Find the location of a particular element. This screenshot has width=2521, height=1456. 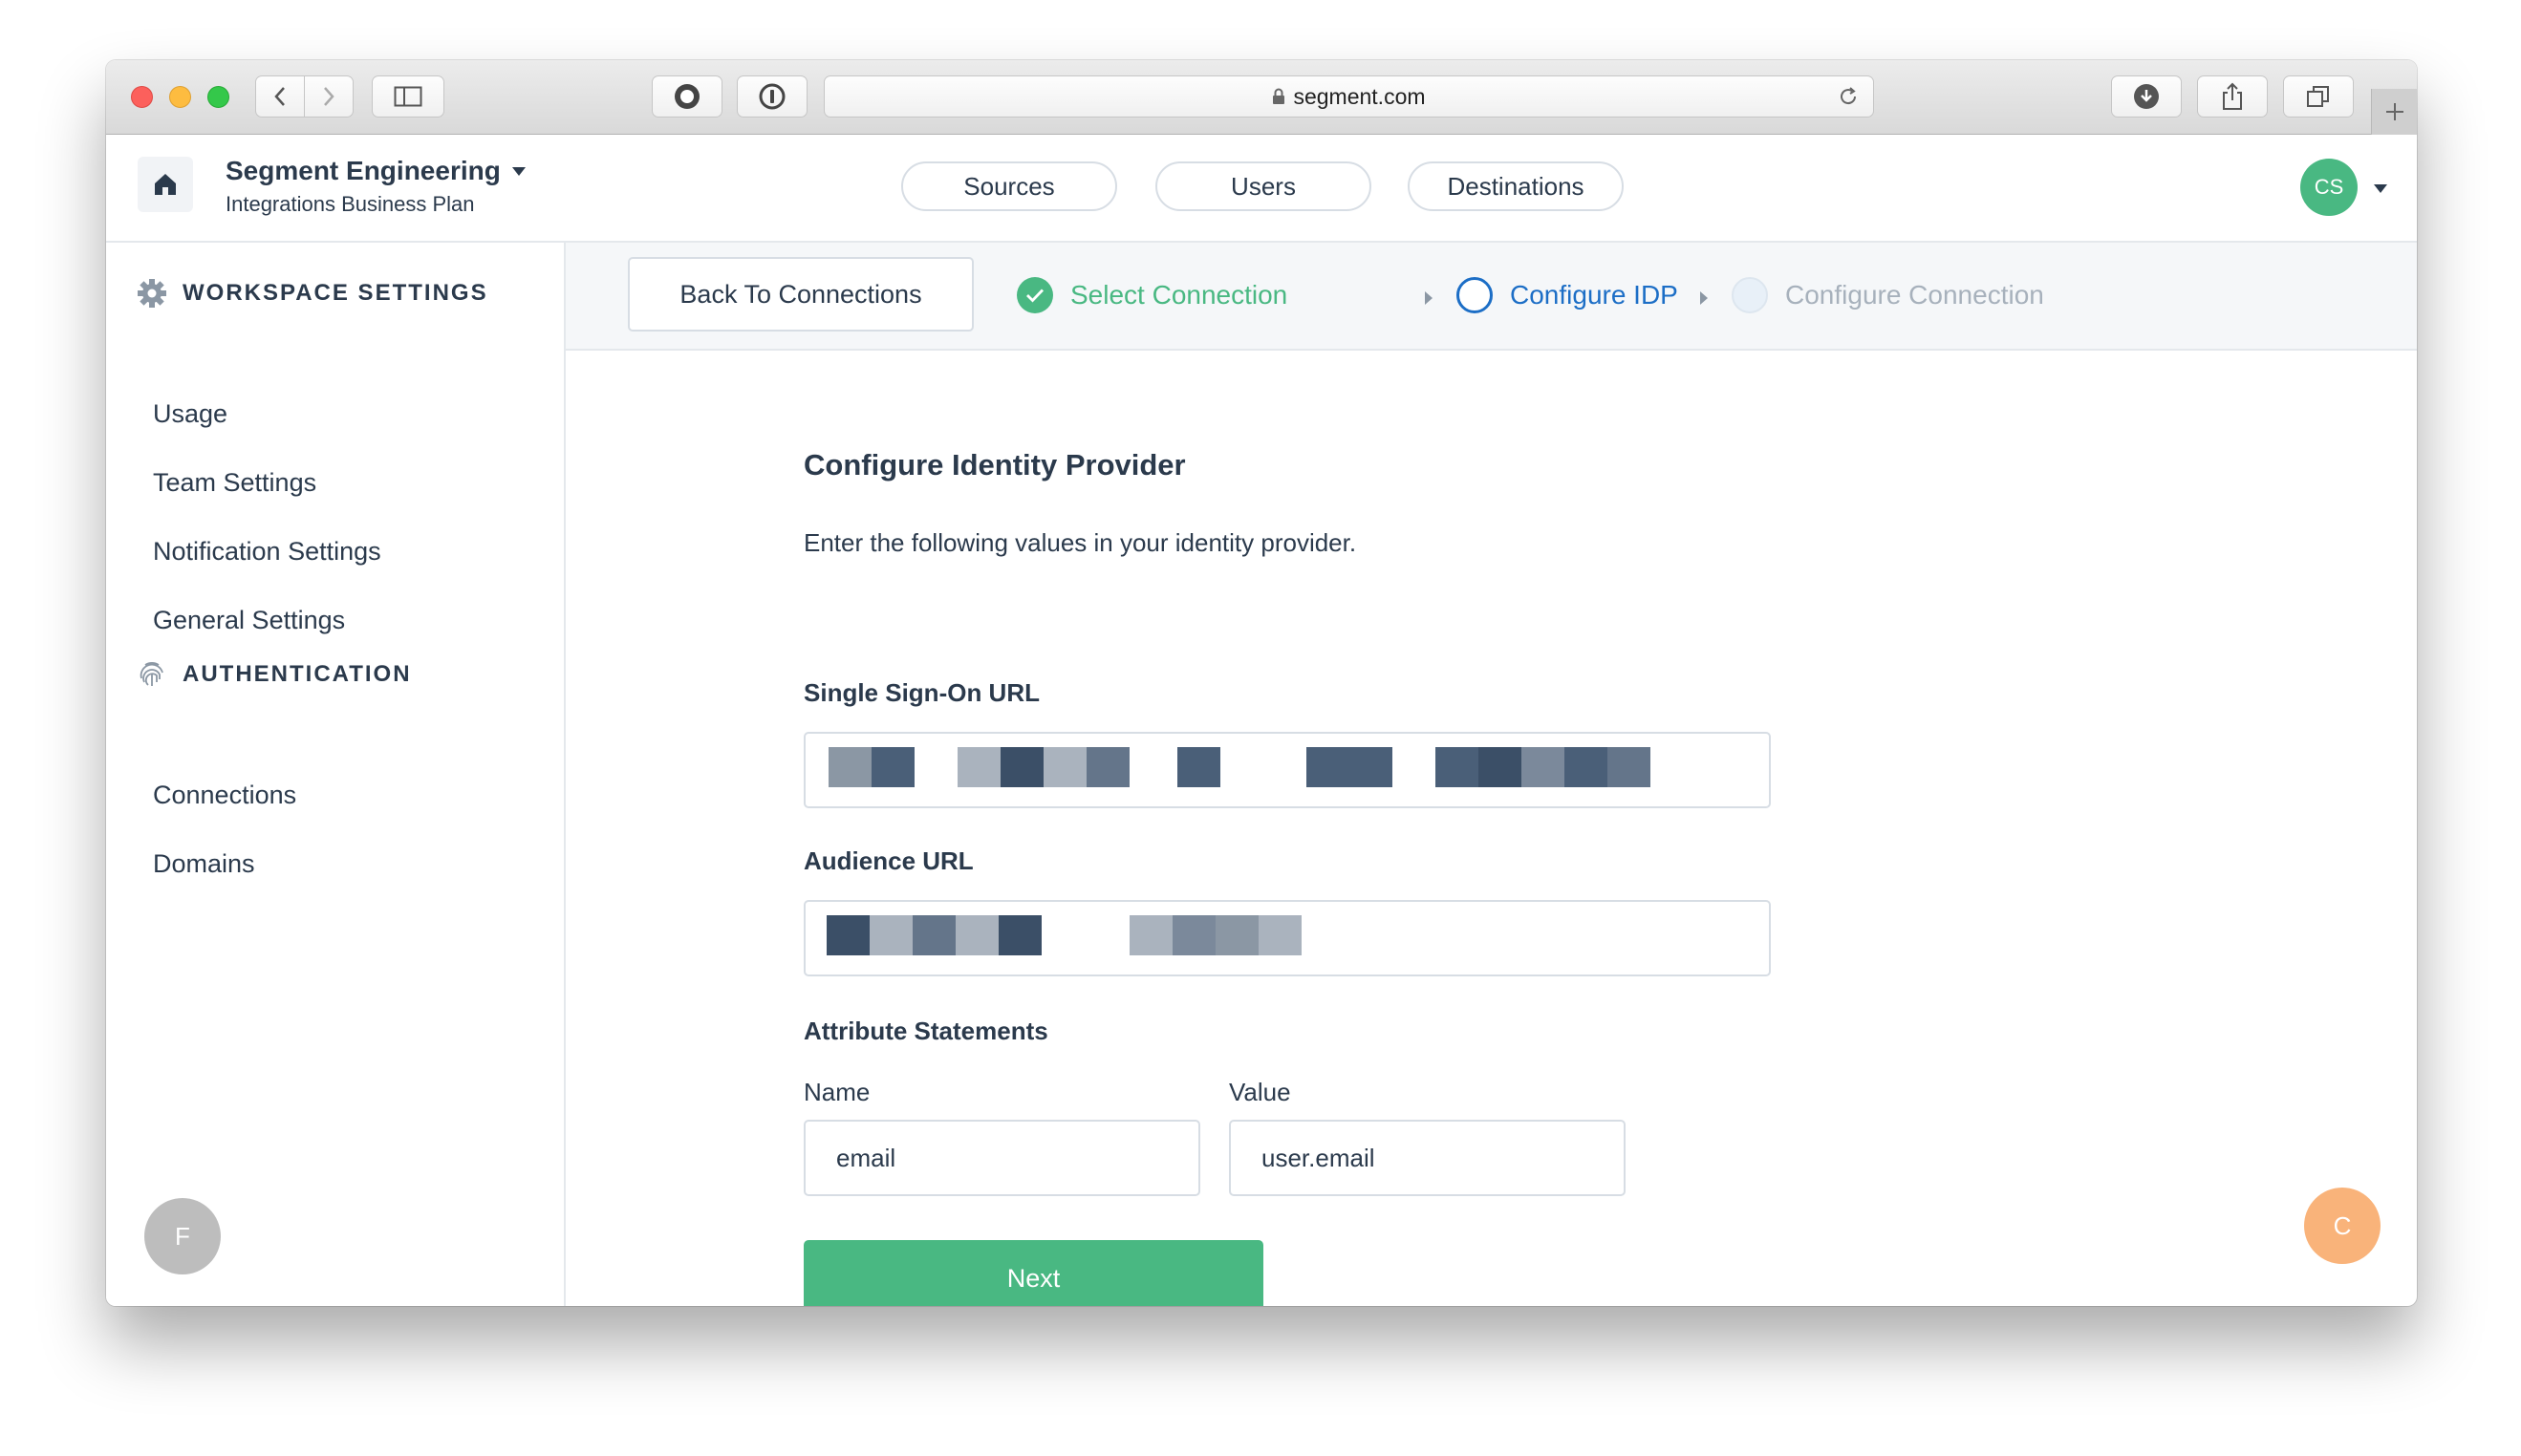

lock-icon is located at coordinates (1279, 96).